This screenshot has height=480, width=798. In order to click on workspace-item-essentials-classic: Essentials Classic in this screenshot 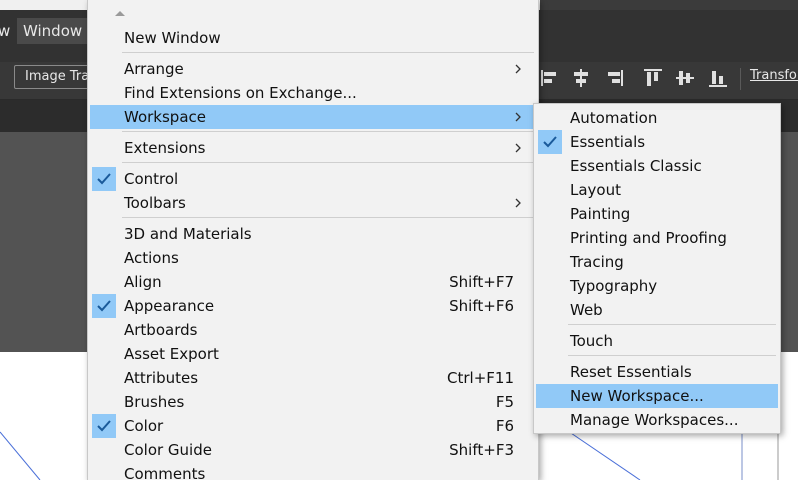, I will do `click(657, 166)`.